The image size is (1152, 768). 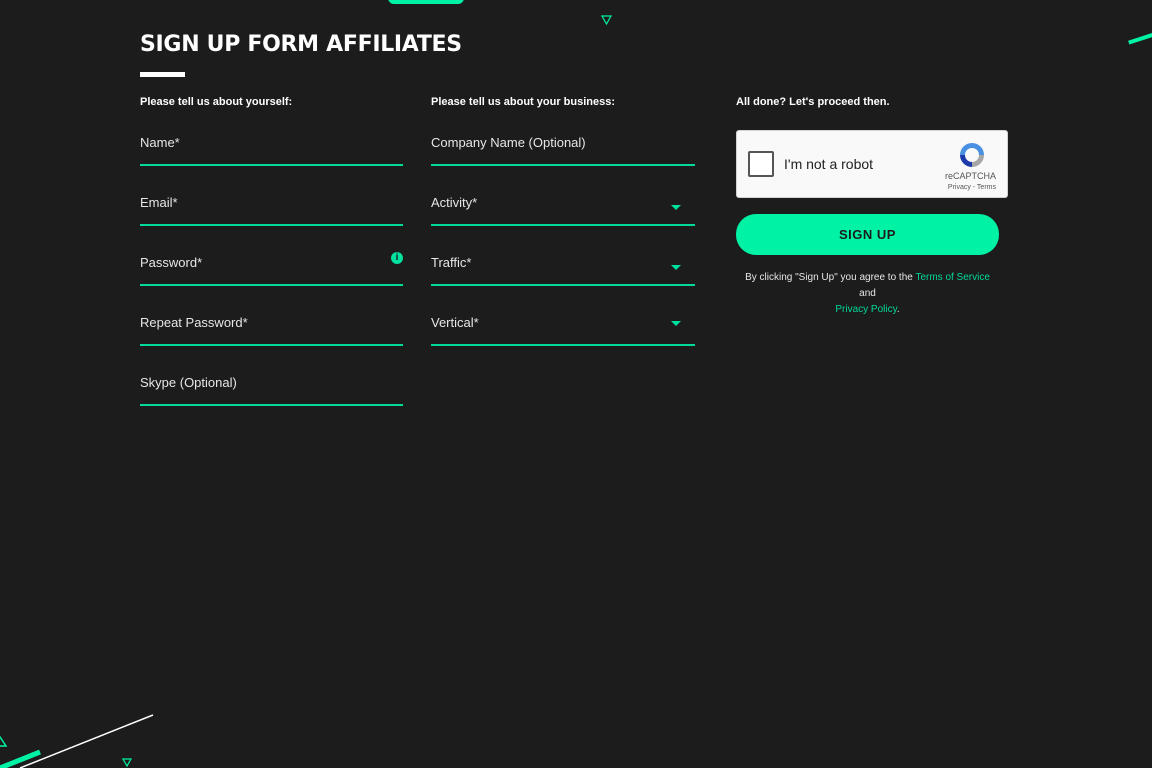 I want to click on recaptcha-checkbox, so click(x=761, y=164).